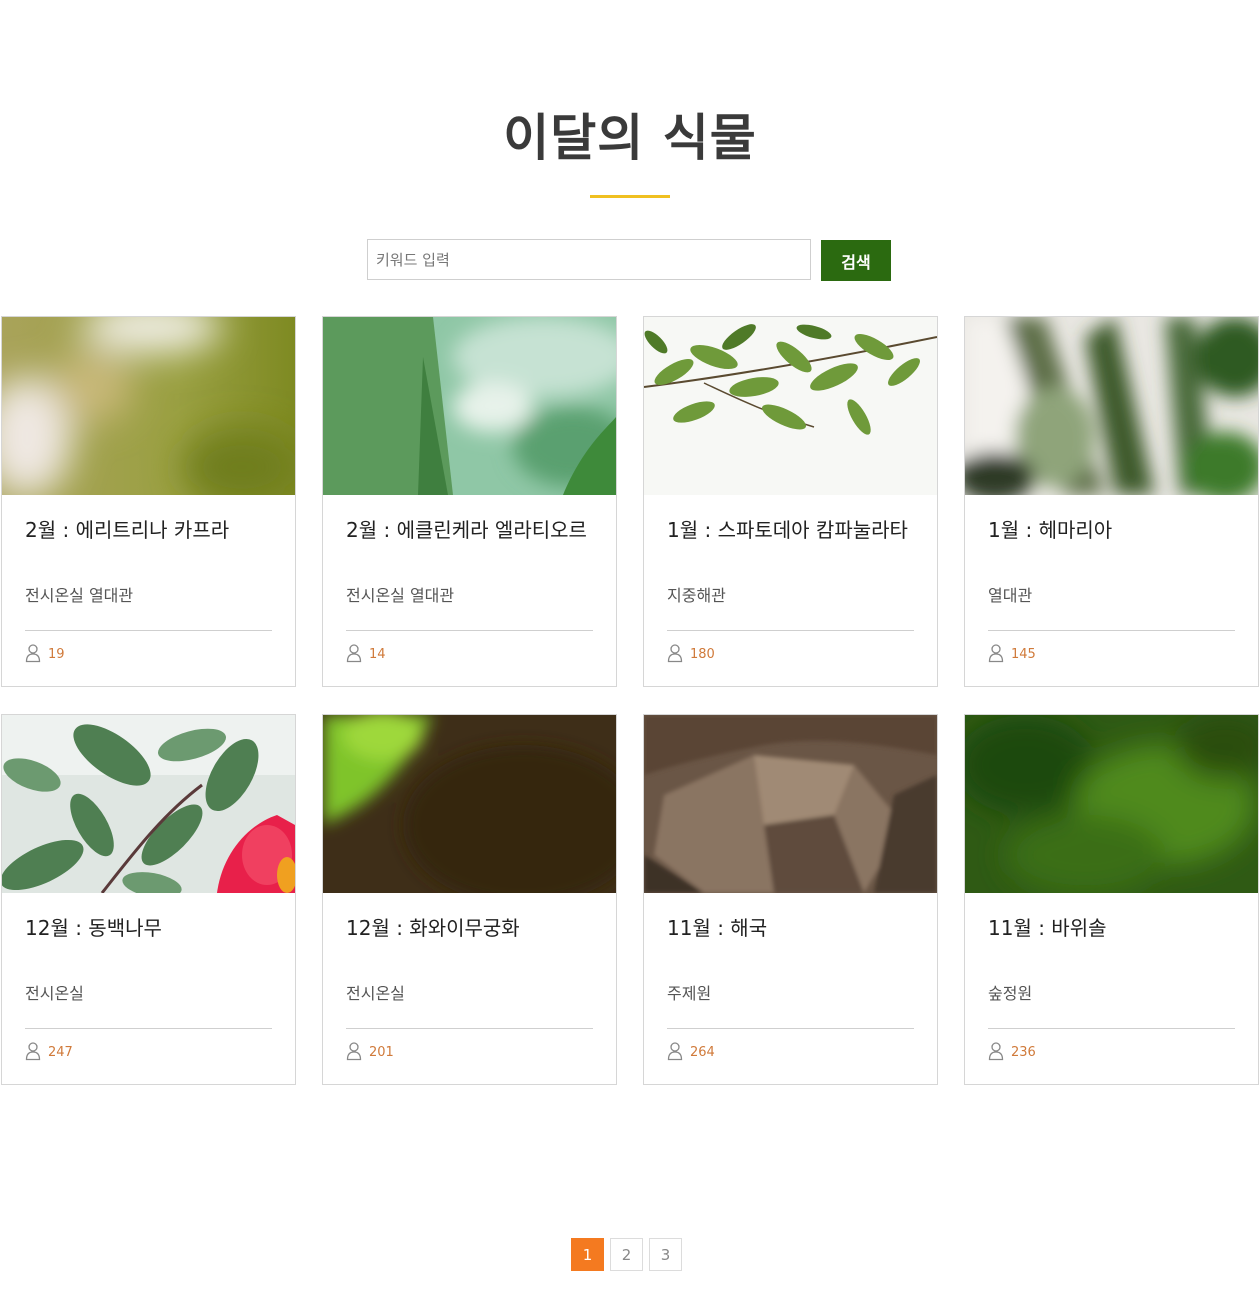 The width and height of the screenshot is (1260, 1305). Describe the element at coordinates (56, 654) in the screenshot. I see `views-count: 19` at that location.